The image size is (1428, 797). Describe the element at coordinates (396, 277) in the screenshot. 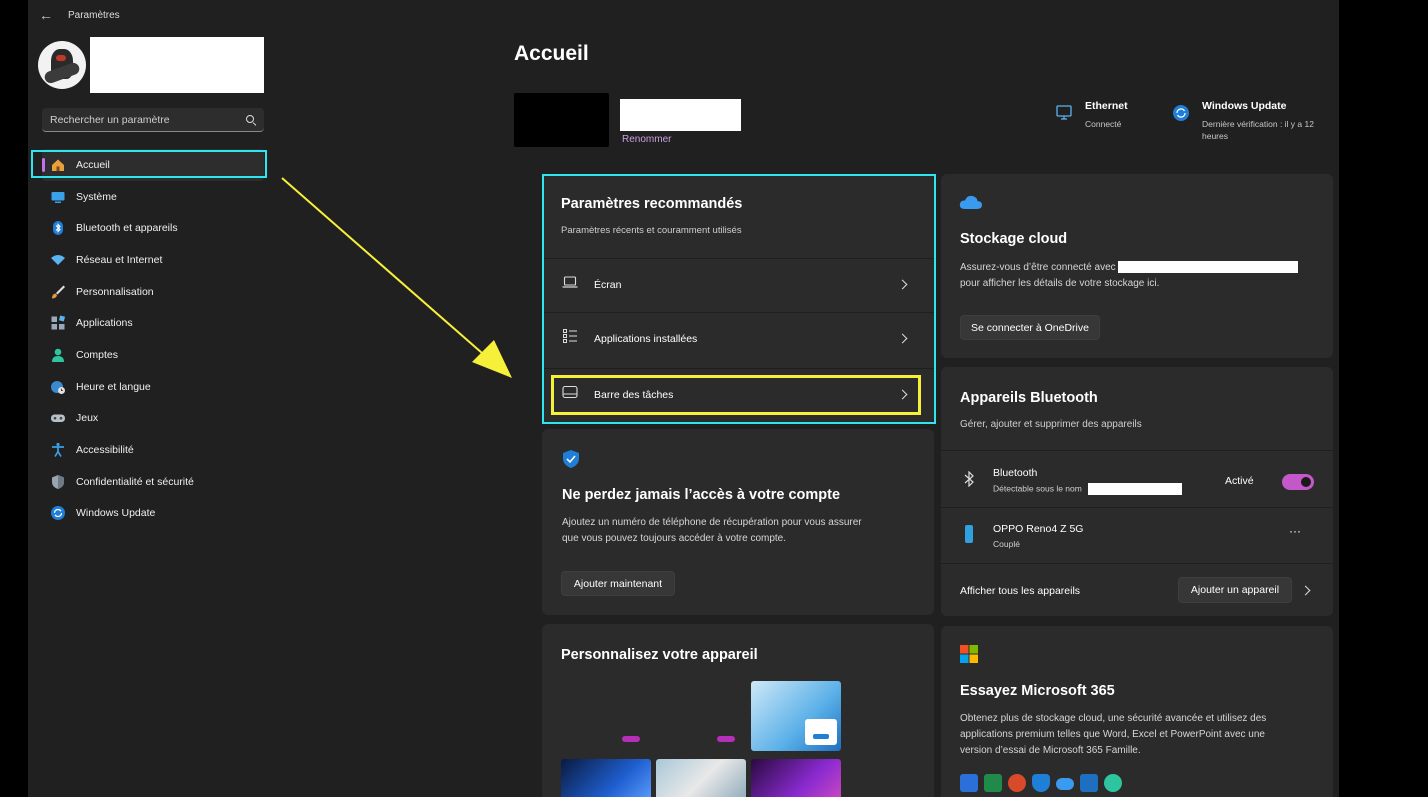

I see `annotation-arrow` at that location.